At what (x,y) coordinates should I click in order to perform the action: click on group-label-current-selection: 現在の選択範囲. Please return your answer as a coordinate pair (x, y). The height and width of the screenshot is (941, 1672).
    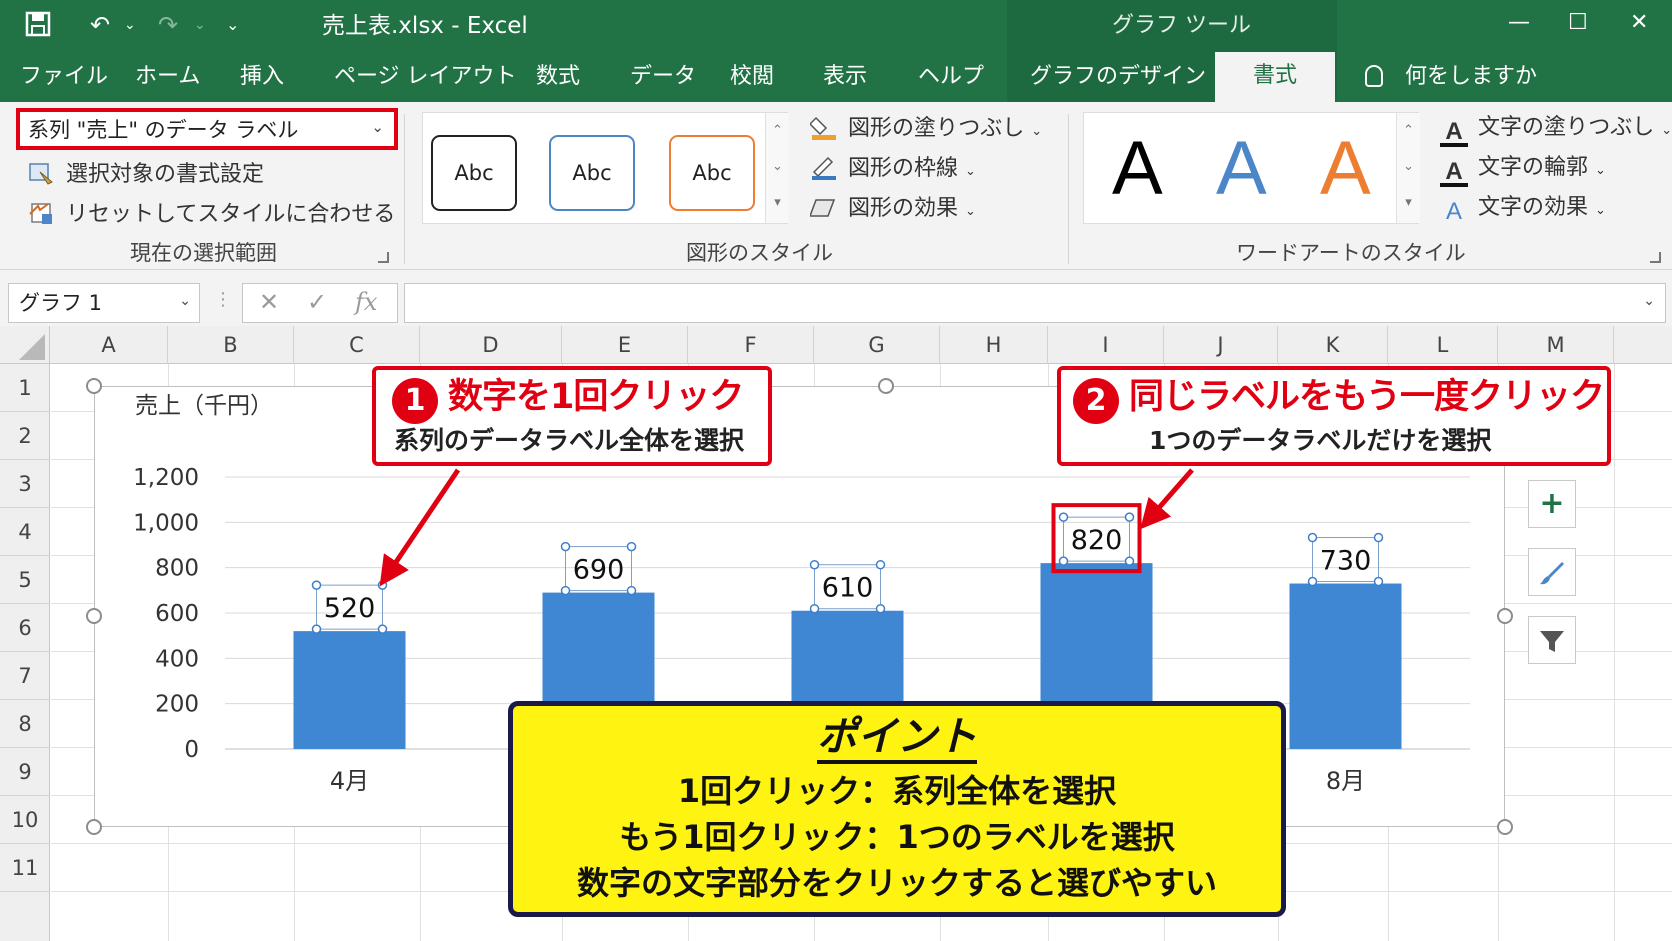
    Looking at the image, I should click on (203, 253).